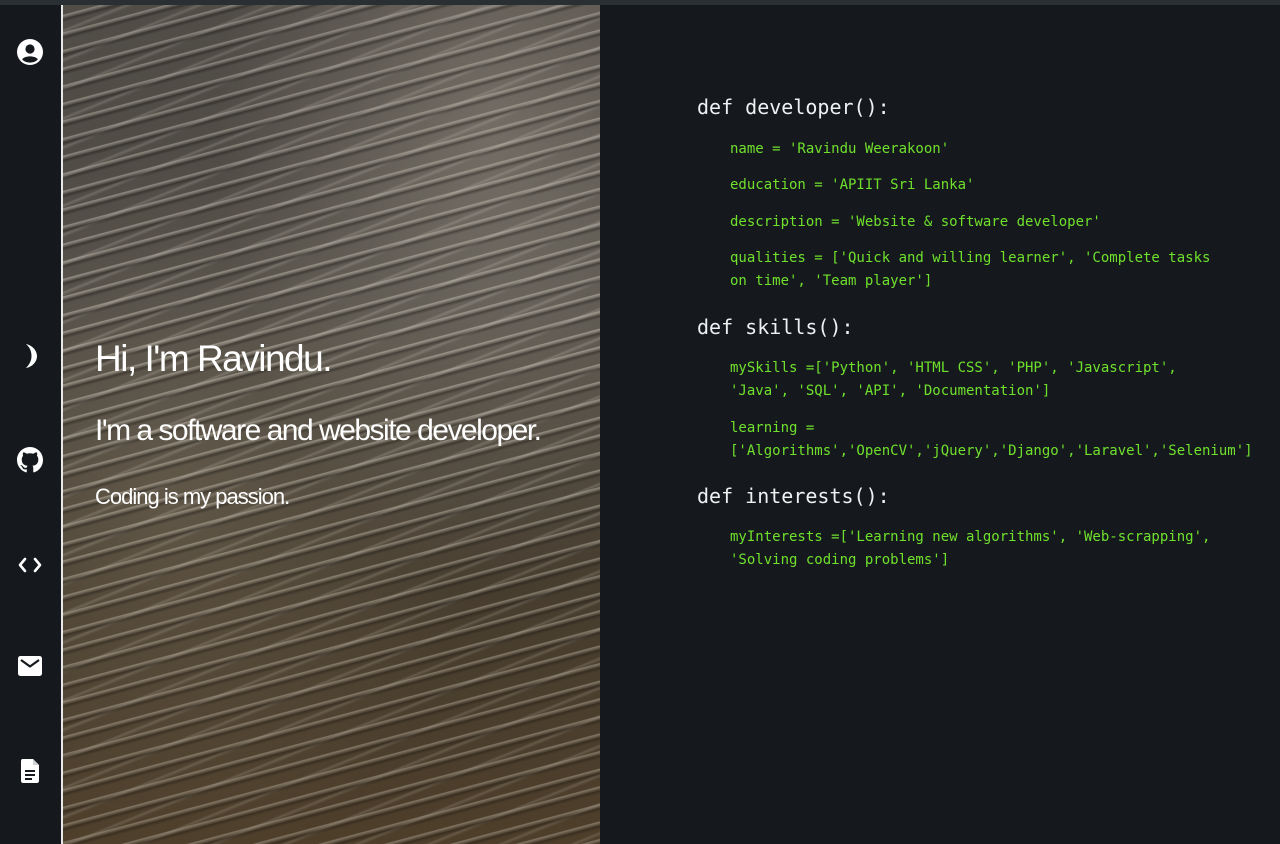  I want to click on theme-toggle-button, so click(30, 356).